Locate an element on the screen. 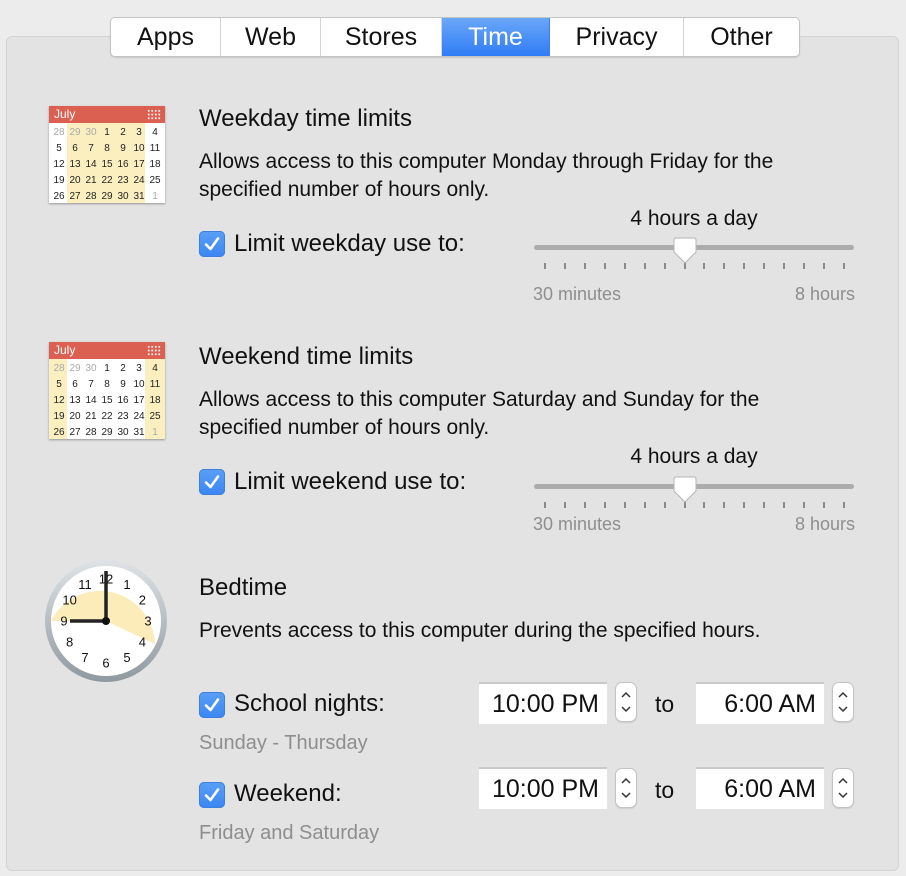 The height and width of the screenshot is (876, 906). calendar-day: 29 is located at coordinates (107, 196).